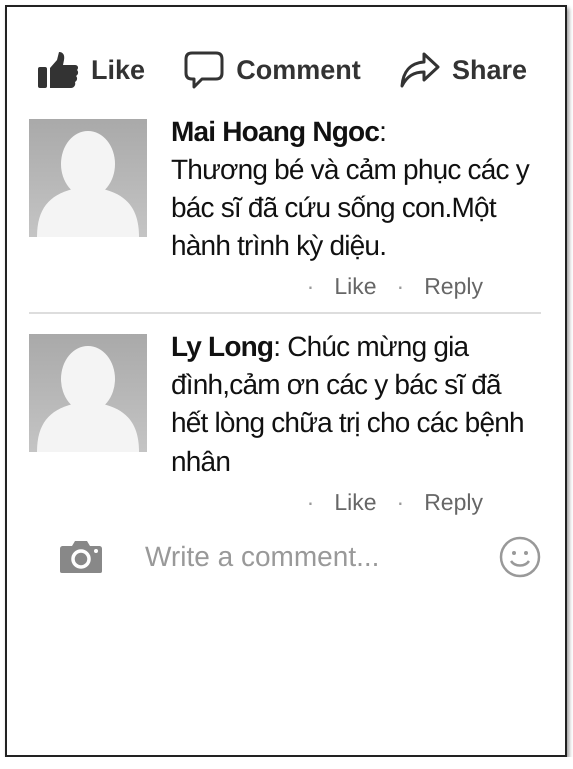 This screenshot has height=769, width=573. Describe the element at coordinates (348, 404) in the screenshot. I see `comment-text: Ly Long: Chúc mừng gia đình,cảm ơn các y bác sĩ đã hết lòng chữa trị cho các bệnh nhân` at that location.